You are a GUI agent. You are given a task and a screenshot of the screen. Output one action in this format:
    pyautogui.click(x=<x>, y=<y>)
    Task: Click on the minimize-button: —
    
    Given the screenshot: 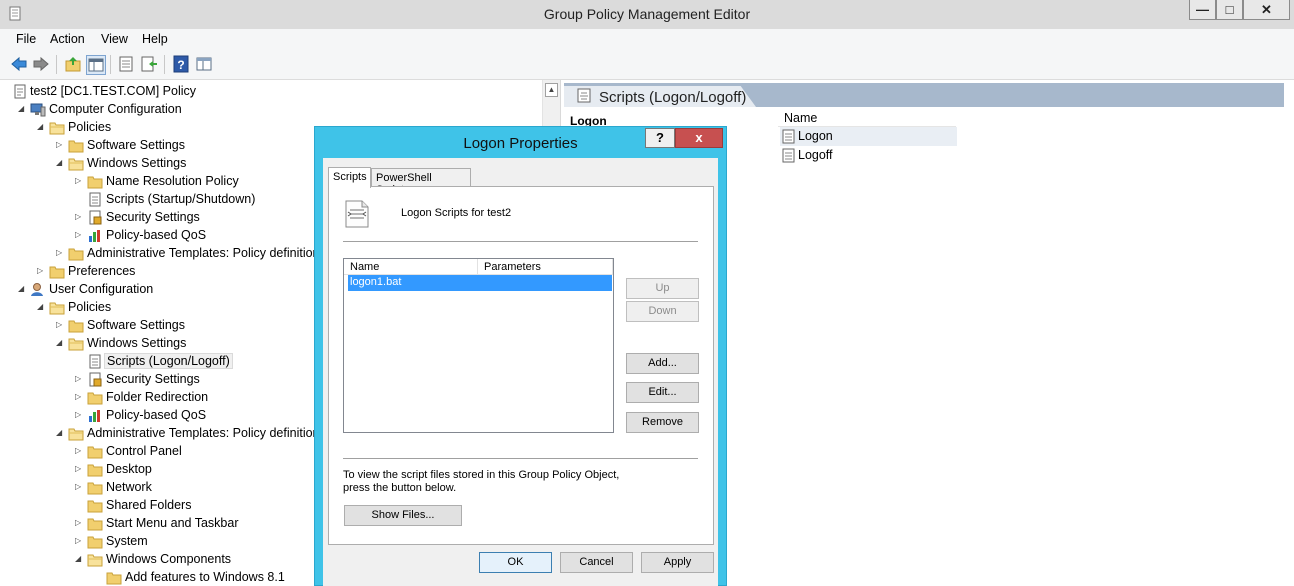 What is the action you would take?
    pyautogui.click(x=1202, y=10)
    